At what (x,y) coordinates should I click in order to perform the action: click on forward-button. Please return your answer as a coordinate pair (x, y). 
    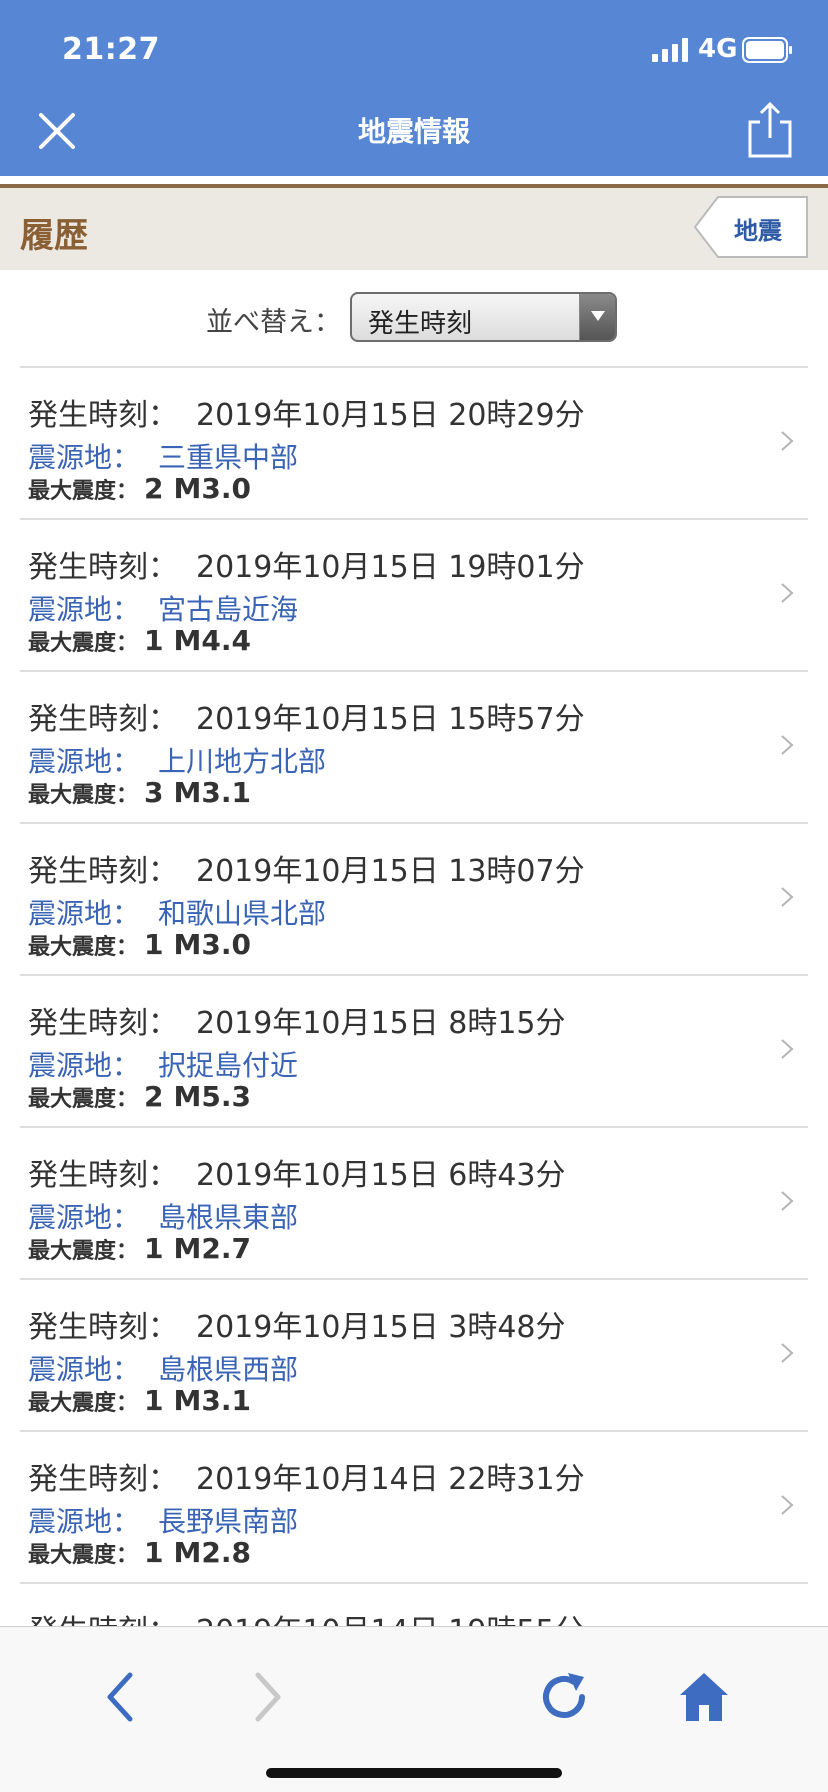
    Looking at the image, I should click on (266, 1697).